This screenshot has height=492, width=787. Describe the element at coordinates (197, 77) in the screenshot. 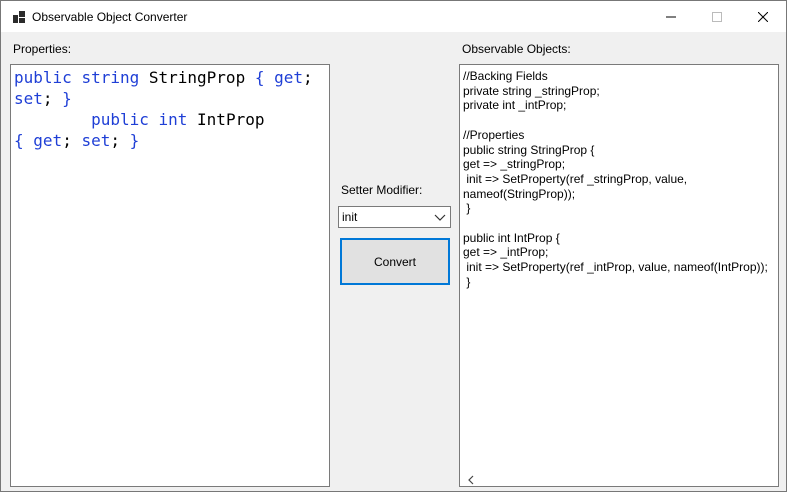

I see `code-text: StringProp` at that location.